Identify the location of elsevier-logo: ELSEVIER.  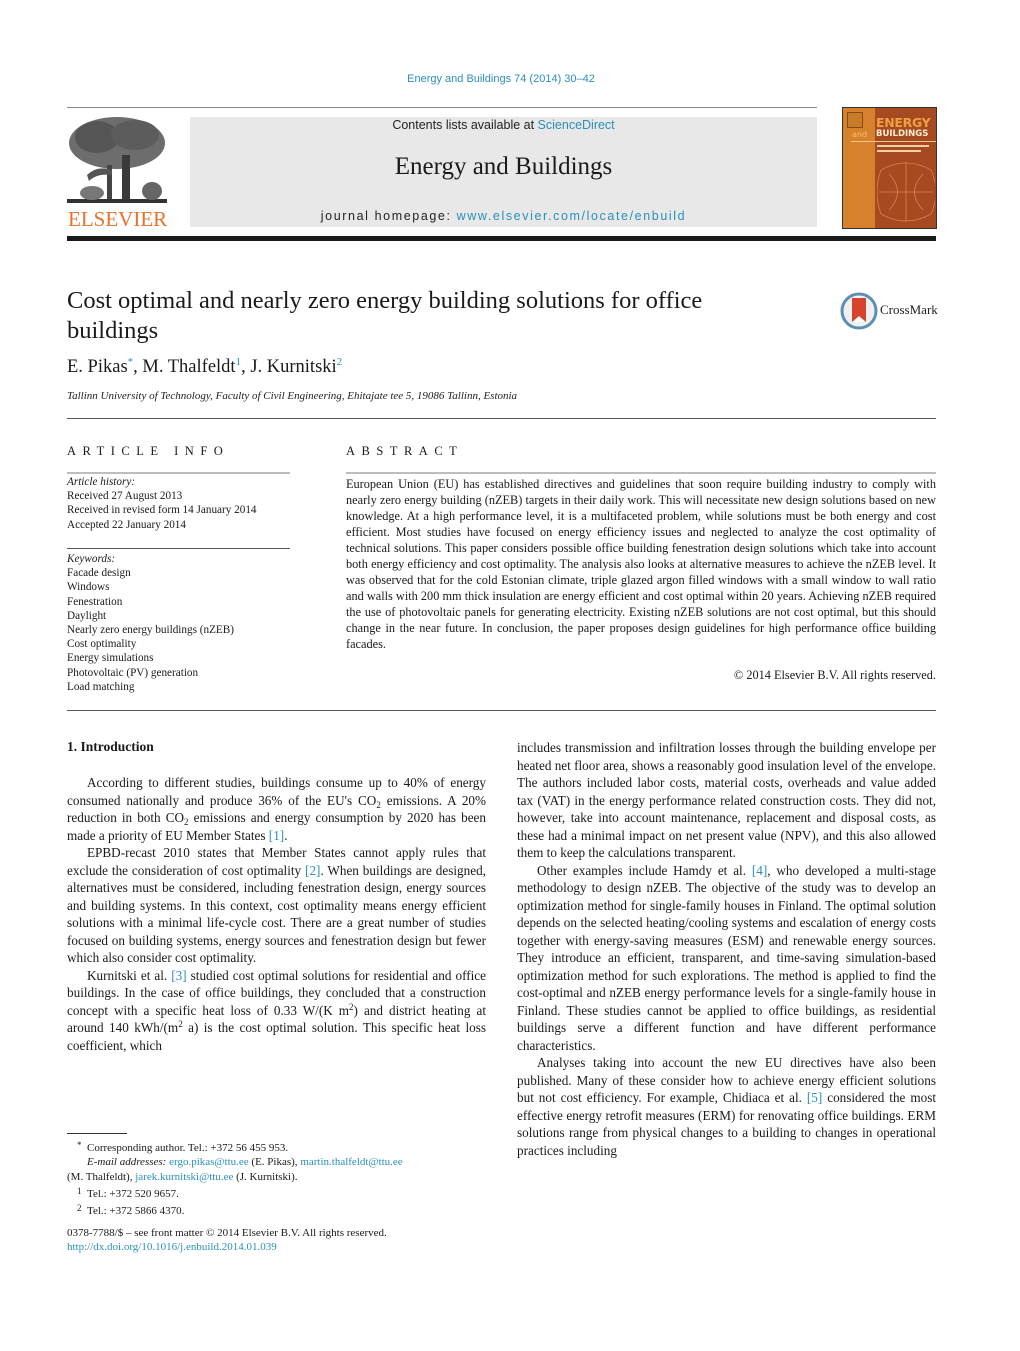
(123, 173).